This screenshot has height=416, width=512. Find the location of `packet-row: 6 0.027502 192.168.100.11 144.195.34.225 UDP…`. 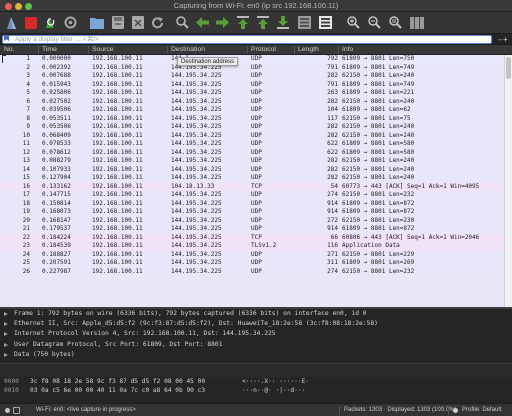

packet-row: 6 0.027502 192.168.100.11 144.195.34.225 UDP… is located at coordinates (252, 101).